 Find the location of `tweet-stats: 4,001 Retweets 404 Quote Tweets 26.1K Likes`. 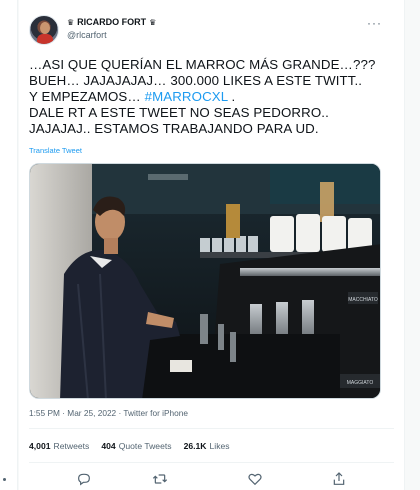

tweet-stats: 4,001 Retweets 404 Quote Tweets 26.1K Likes is located at coordinates (129, 446).